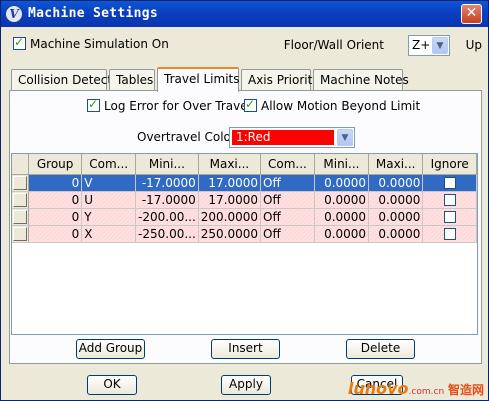 Image resolution: width=489 pixels, height=401 pixels. I want to click on add-group-button: Add Group, so click(110, 349).